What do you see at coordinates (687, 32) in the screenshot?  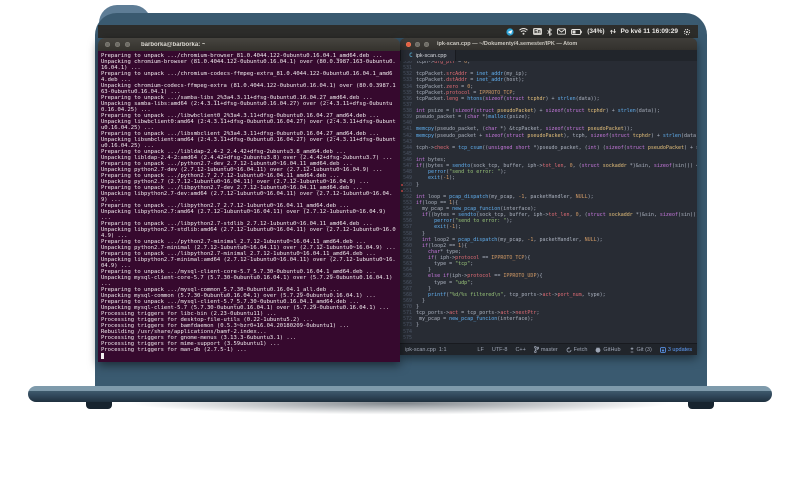 I see `gear-icon` at bounding box center [687, 32].